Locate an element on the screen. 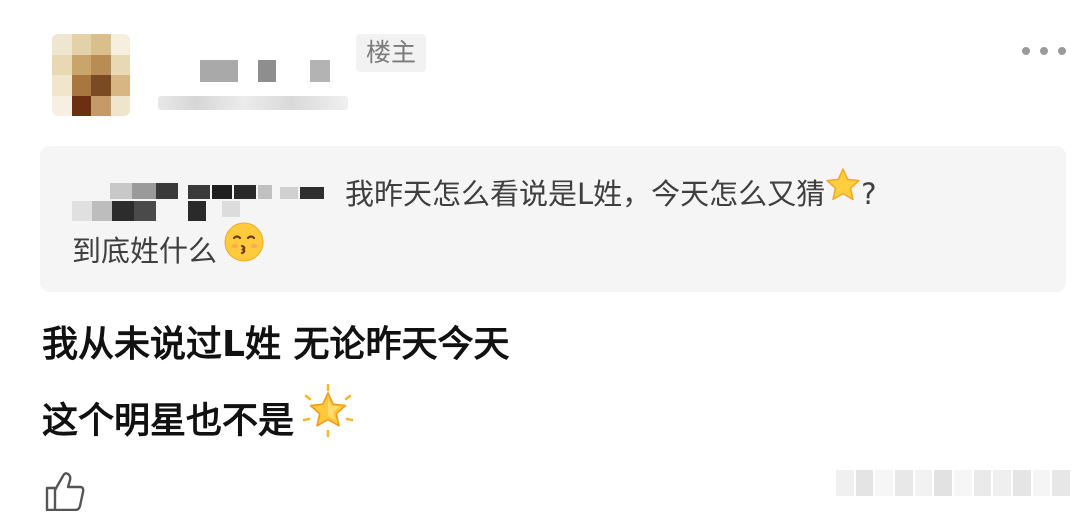  quoted-text-2: 到底姓什么 is located at coordinates (145, 251).